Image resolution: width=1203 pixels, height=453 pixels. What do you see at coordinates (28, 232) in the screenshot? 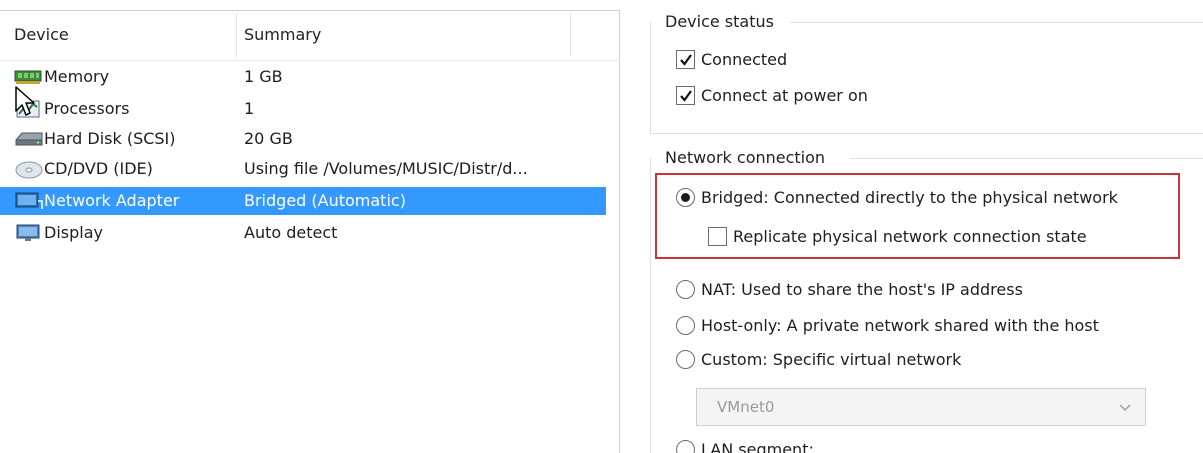
I see `display-icon` at bounding box center [28, 232].